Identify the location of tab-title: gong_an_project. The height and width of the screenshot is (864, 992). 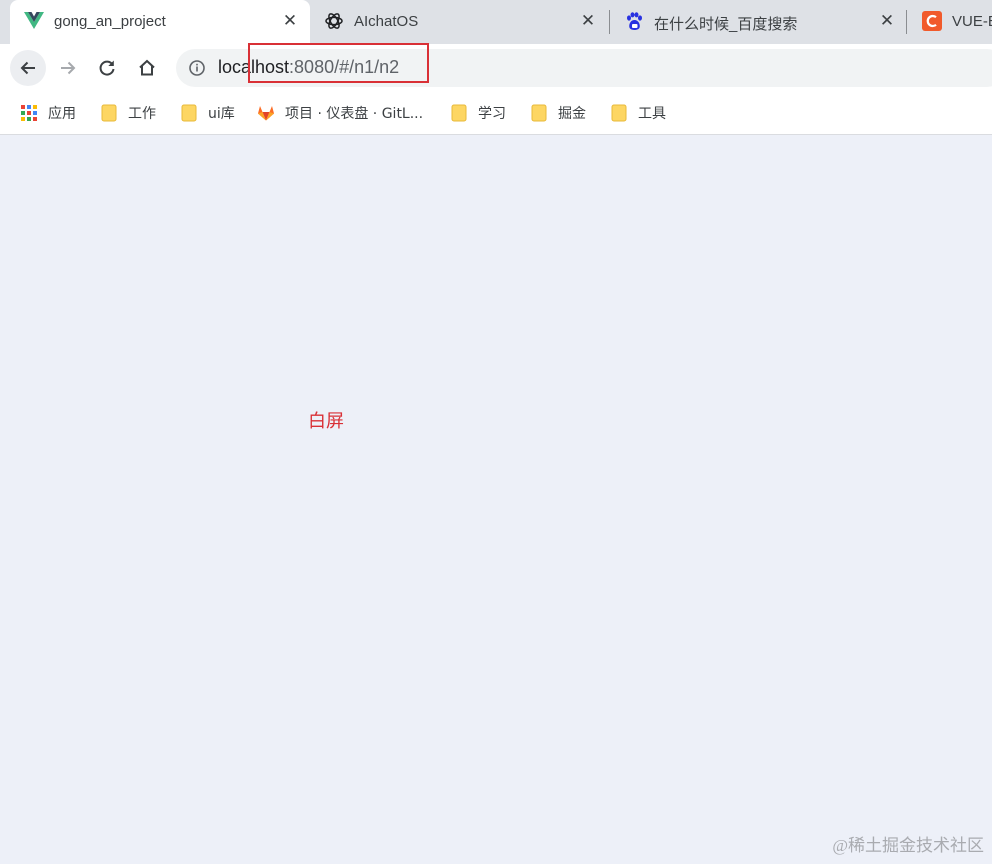
(110, 21).